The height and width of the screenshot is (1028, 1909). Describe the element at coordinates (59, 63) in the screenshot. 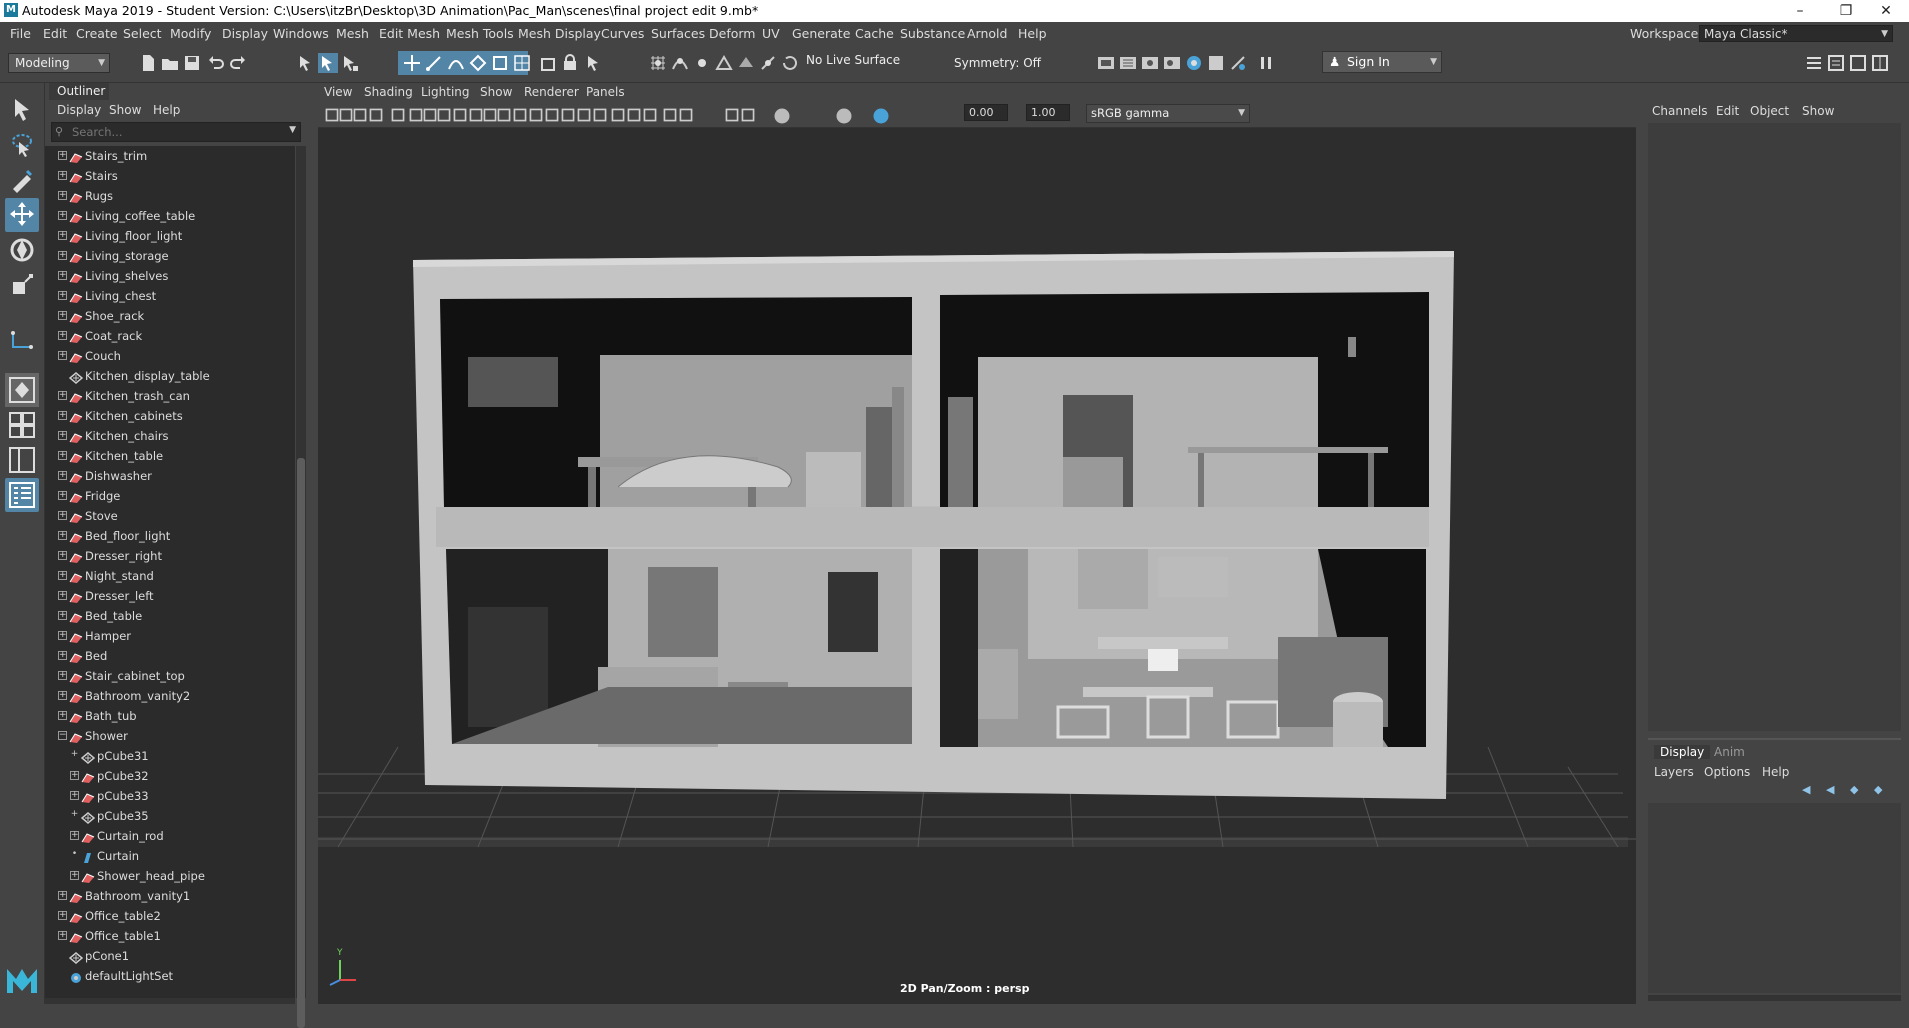

I see `menu-set-dropdown: Modeling ▼` at that location.